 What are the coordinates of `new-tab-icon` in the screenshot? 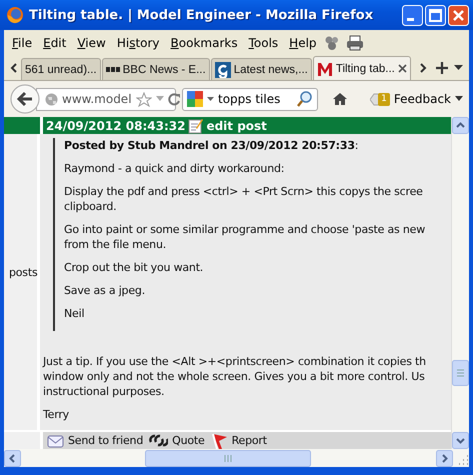 It's located at (441, 67).